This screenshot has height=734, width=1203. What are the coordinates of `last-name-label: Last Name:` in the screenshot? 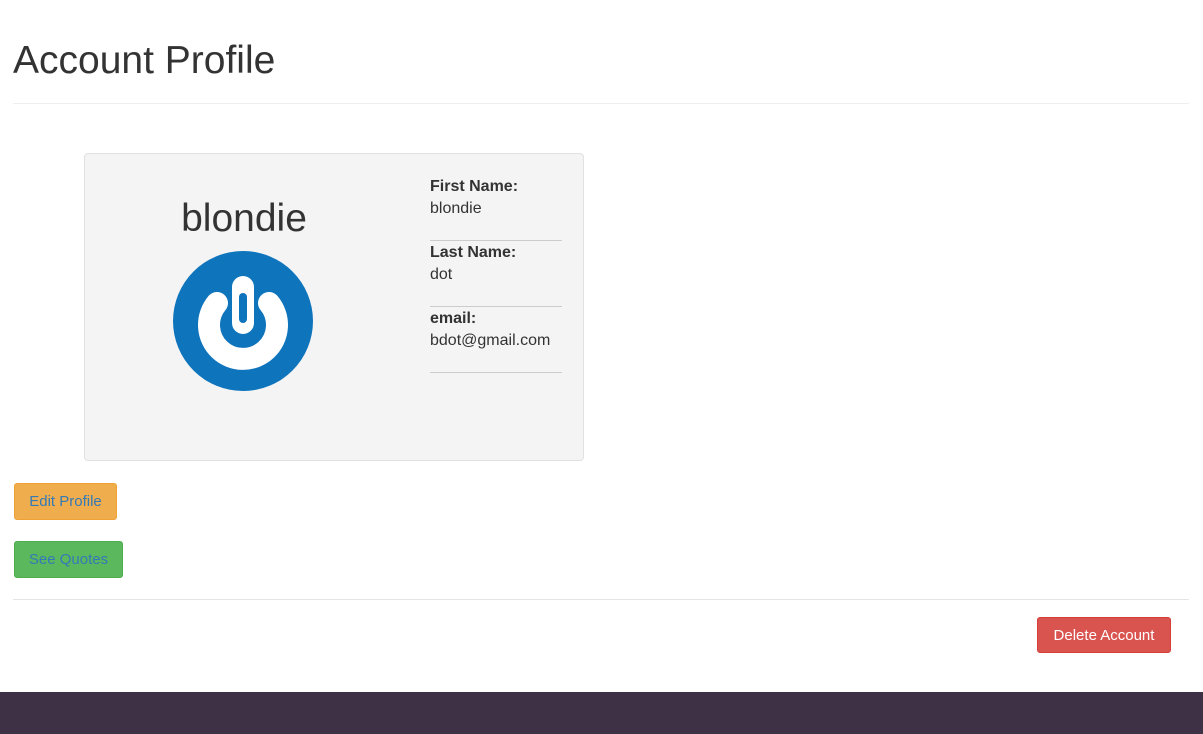 It's located at (473, 252).